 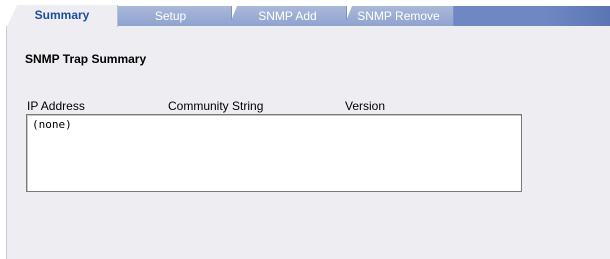 I want to click on tab-snmp-add: SNMP Add, so click(x=288, y=16).